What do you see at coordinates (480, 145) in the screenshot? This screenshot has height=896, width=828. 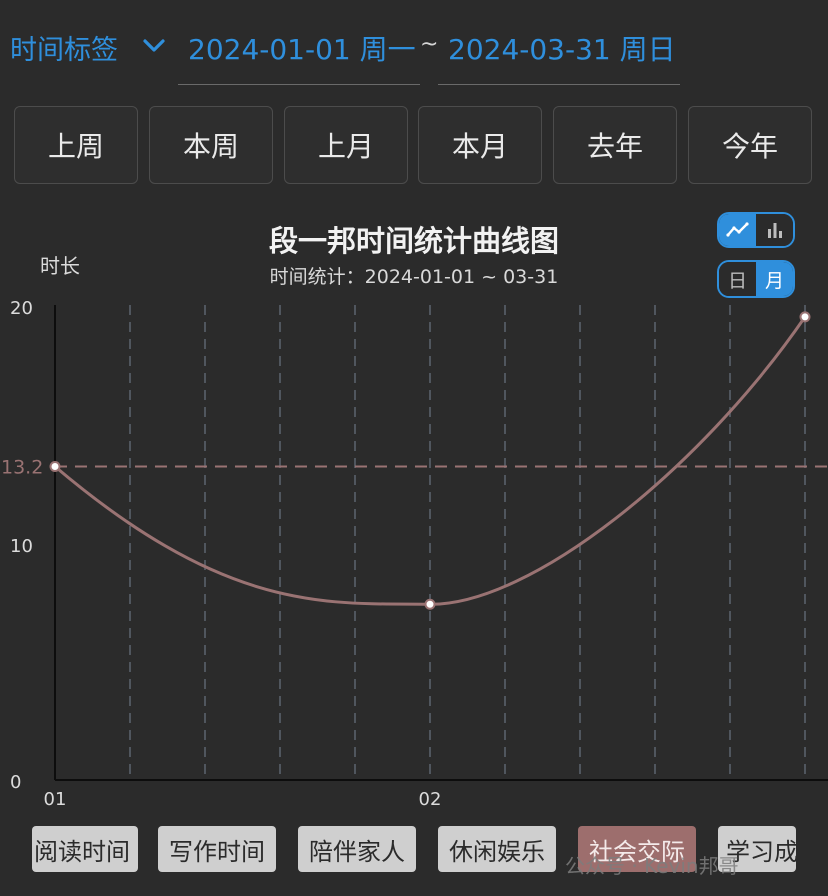 I see `this-month-button: 本月` at bounding box center [480, 145].